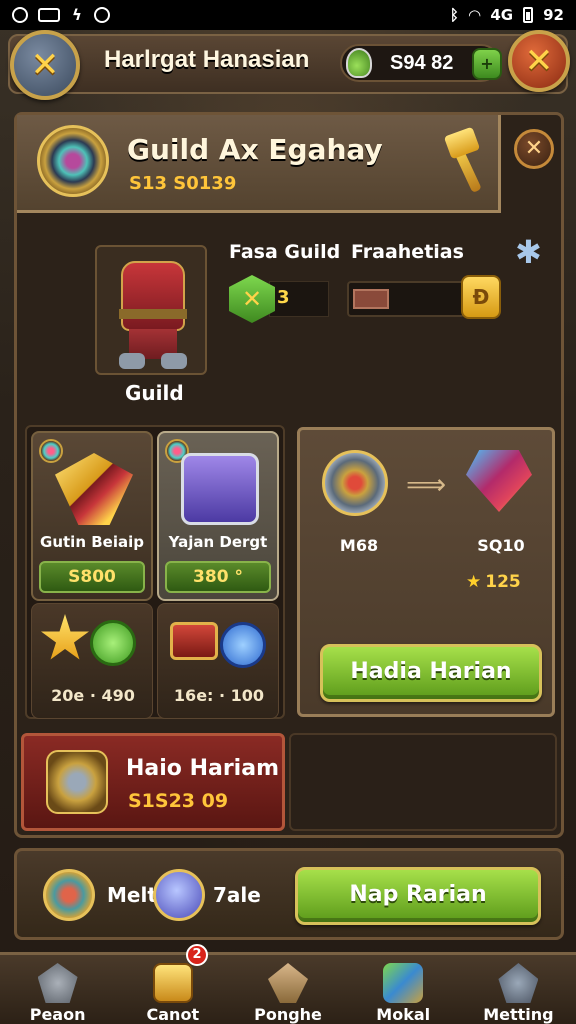  Describe the element at coordinates (423, 782) in the screenshot. I see `daily-empty-slot` at that location.